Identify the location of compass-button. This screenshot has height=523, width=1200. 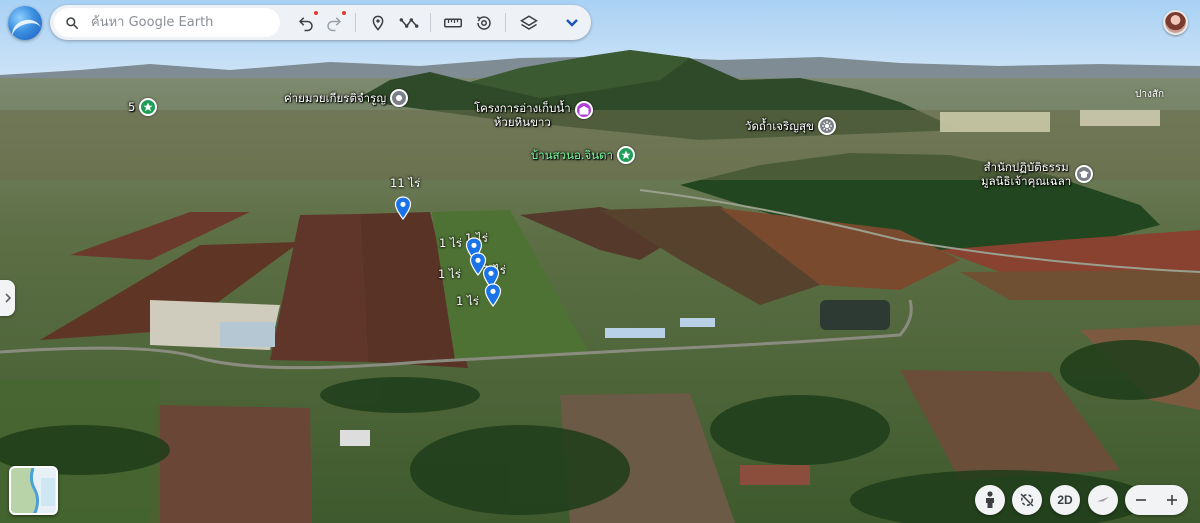
(1103, 500).